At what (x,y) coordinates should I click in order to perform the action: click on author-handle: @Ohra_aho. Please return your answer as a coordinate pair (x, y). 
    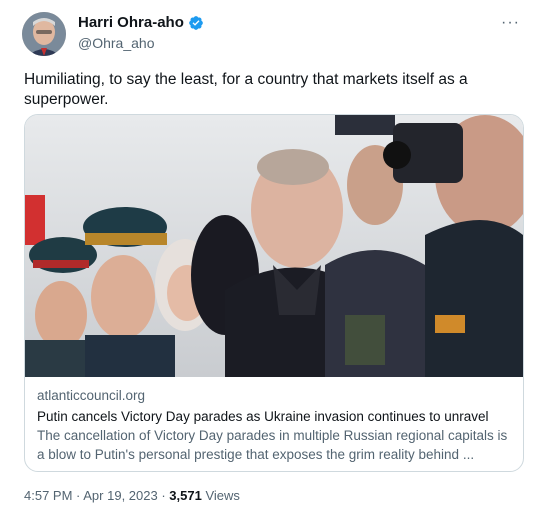
    Looking at the image, I should click on (116, 43).